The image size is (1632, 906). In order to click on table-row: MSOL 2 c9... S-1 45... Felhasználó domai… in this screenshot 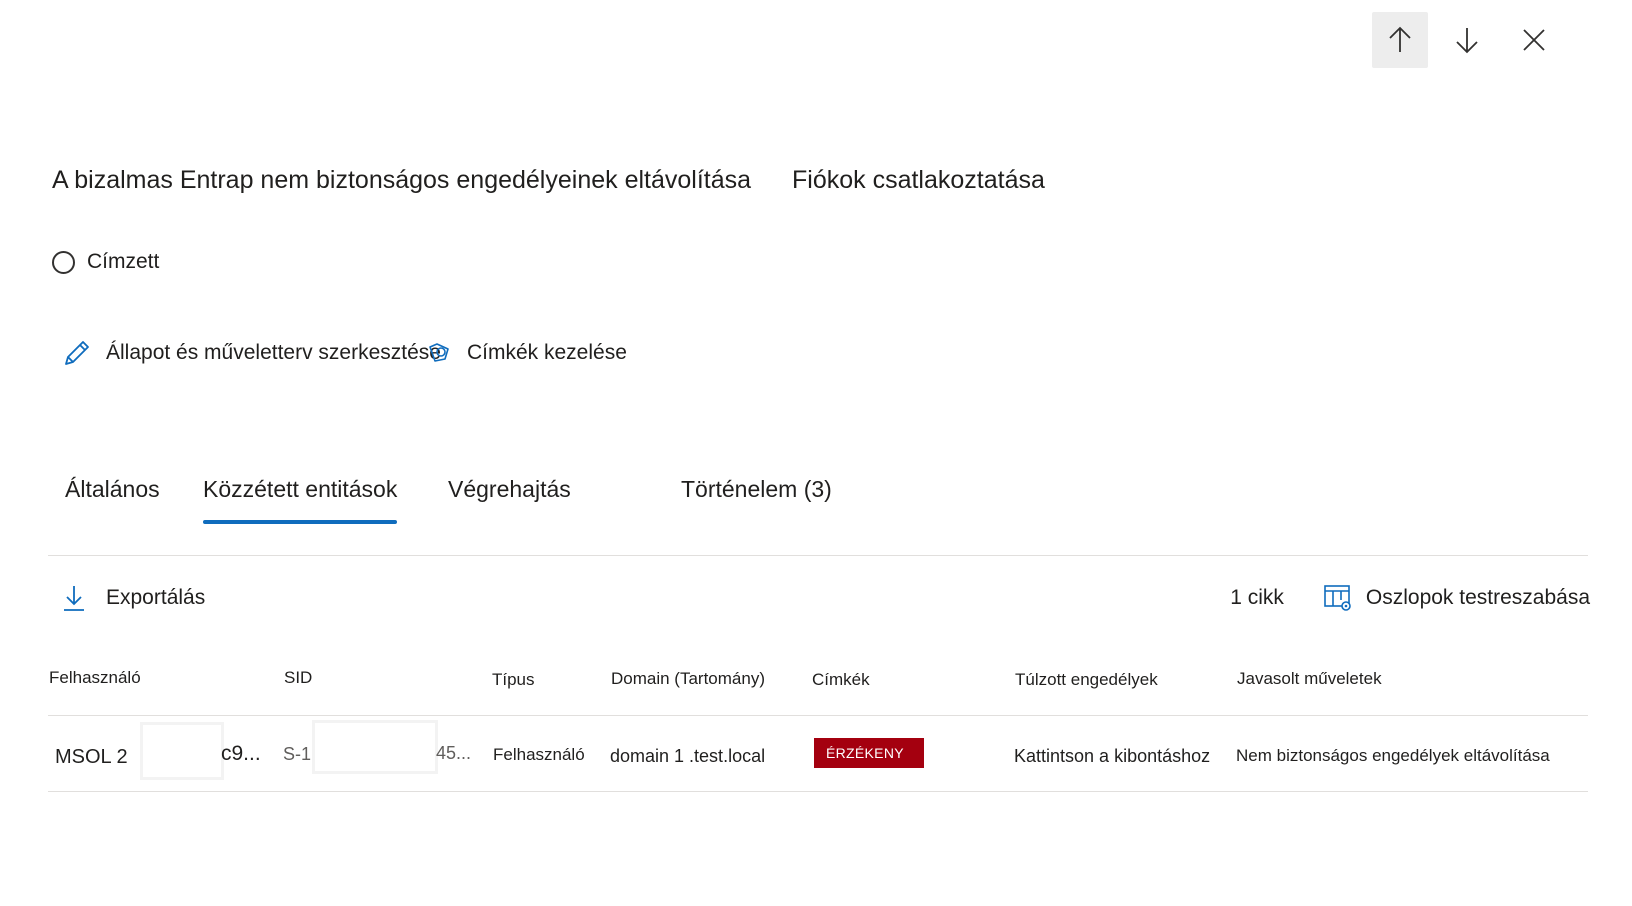, I will do `click(818, 754)`.